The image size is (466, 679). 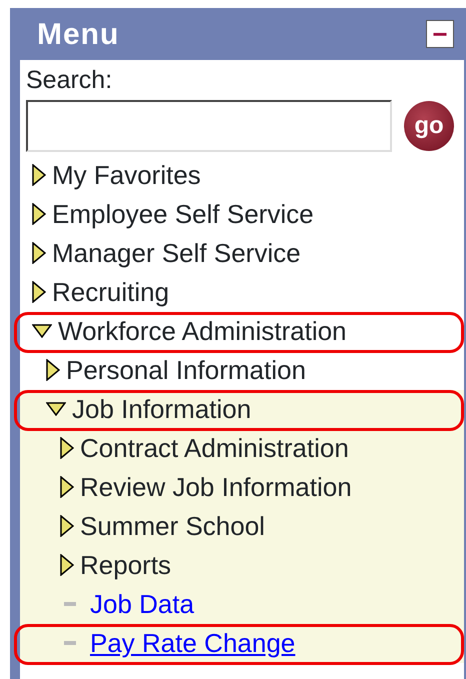 What do you see at coordinates (126, 175) in the screenshot?
I see `menu-folder: My Favorites` at bounding box center [126, 175].